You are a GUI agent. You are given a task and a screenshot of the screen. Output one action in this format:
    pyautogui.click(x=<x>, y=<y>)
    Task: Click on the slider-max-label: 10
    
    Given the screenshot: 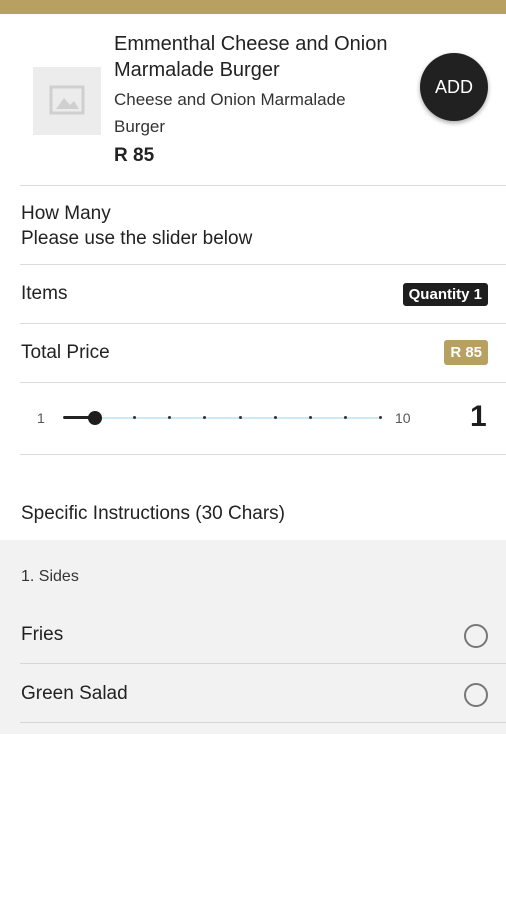 What is the action you would take?
    pyautogui.click(x=403, y=418)
    